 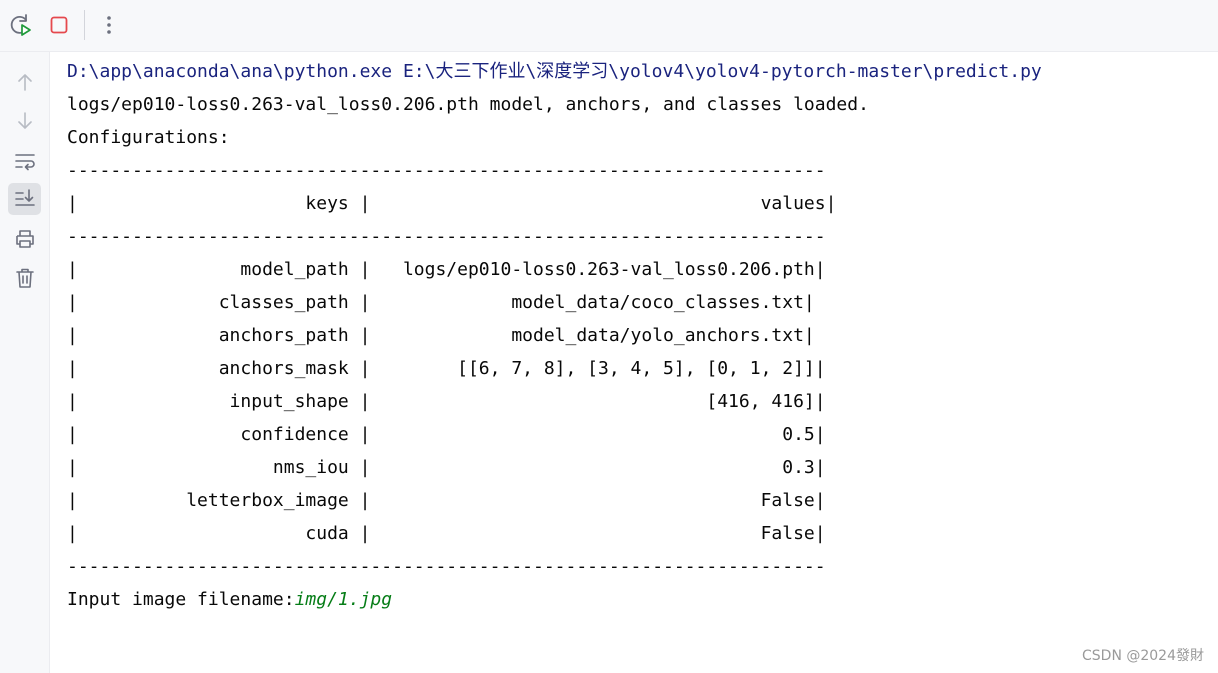 What do you see at coordinates (21, 25) in the screenshot?
I see `rerun-icon` at bounding box center [21, 25].